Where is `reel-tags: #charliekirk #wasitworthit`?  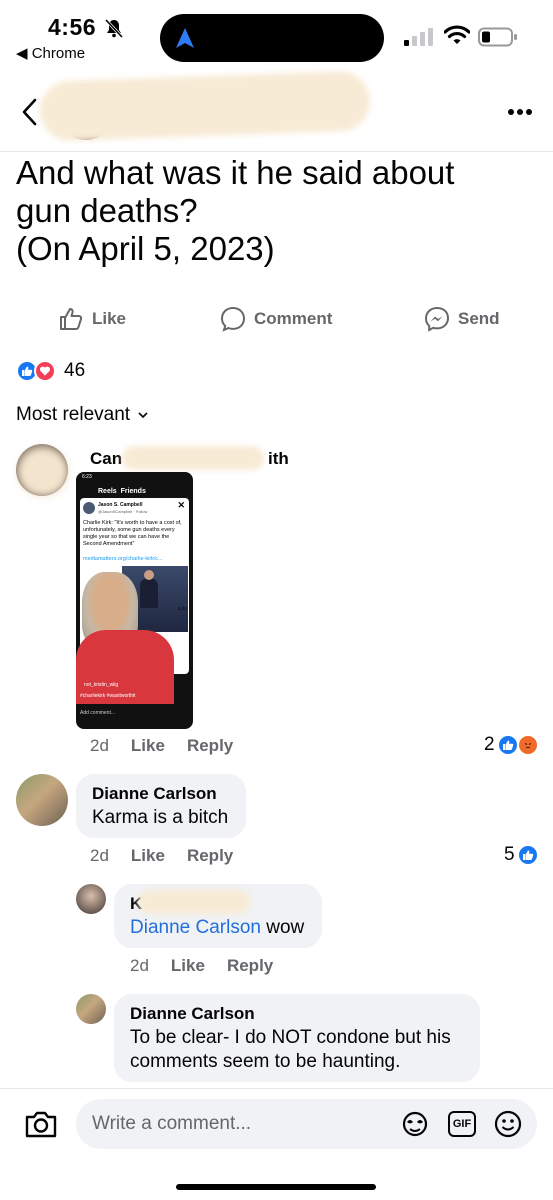 reel-tags: #charliekirk #wasitworthit is located at coordinates (108, 696).